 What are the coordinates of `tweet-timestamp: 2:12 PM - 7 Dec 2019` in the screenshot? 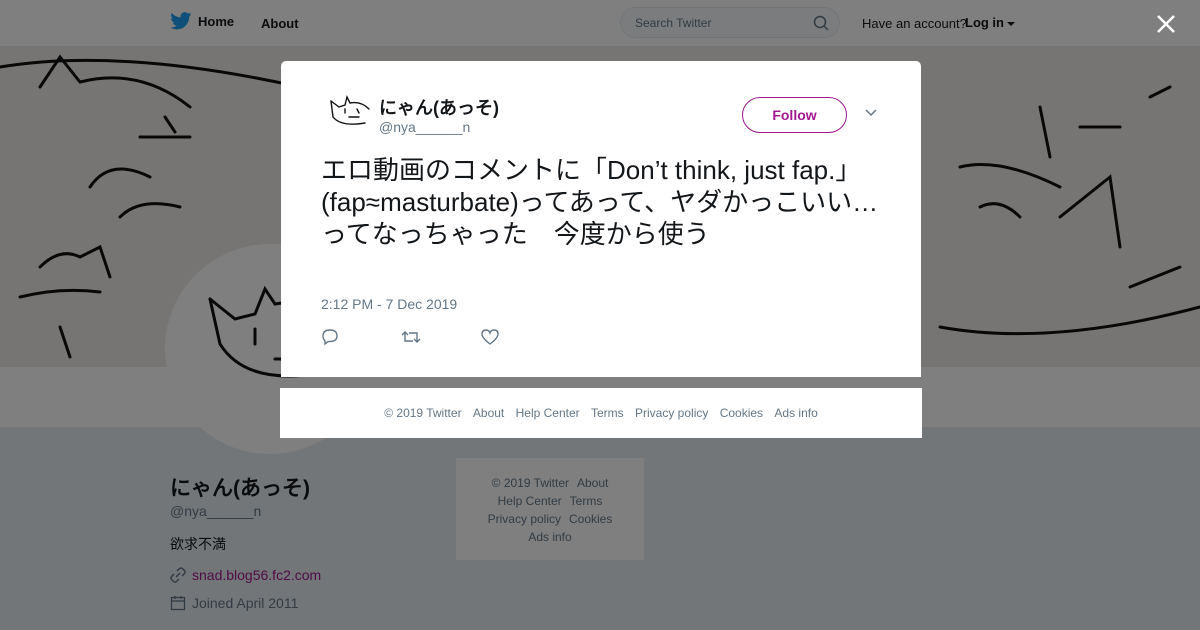 It's located at (389, 304).